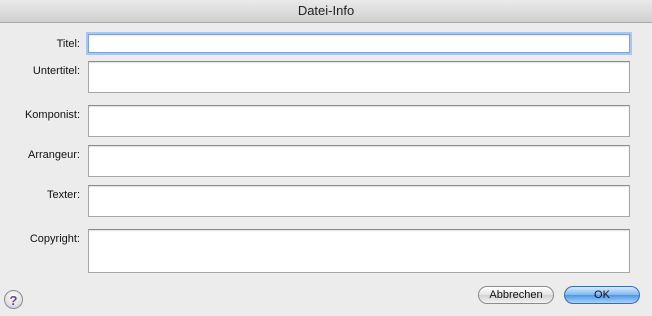  I want to click on arranger-label: Arrangeur:, so click(54, 155).